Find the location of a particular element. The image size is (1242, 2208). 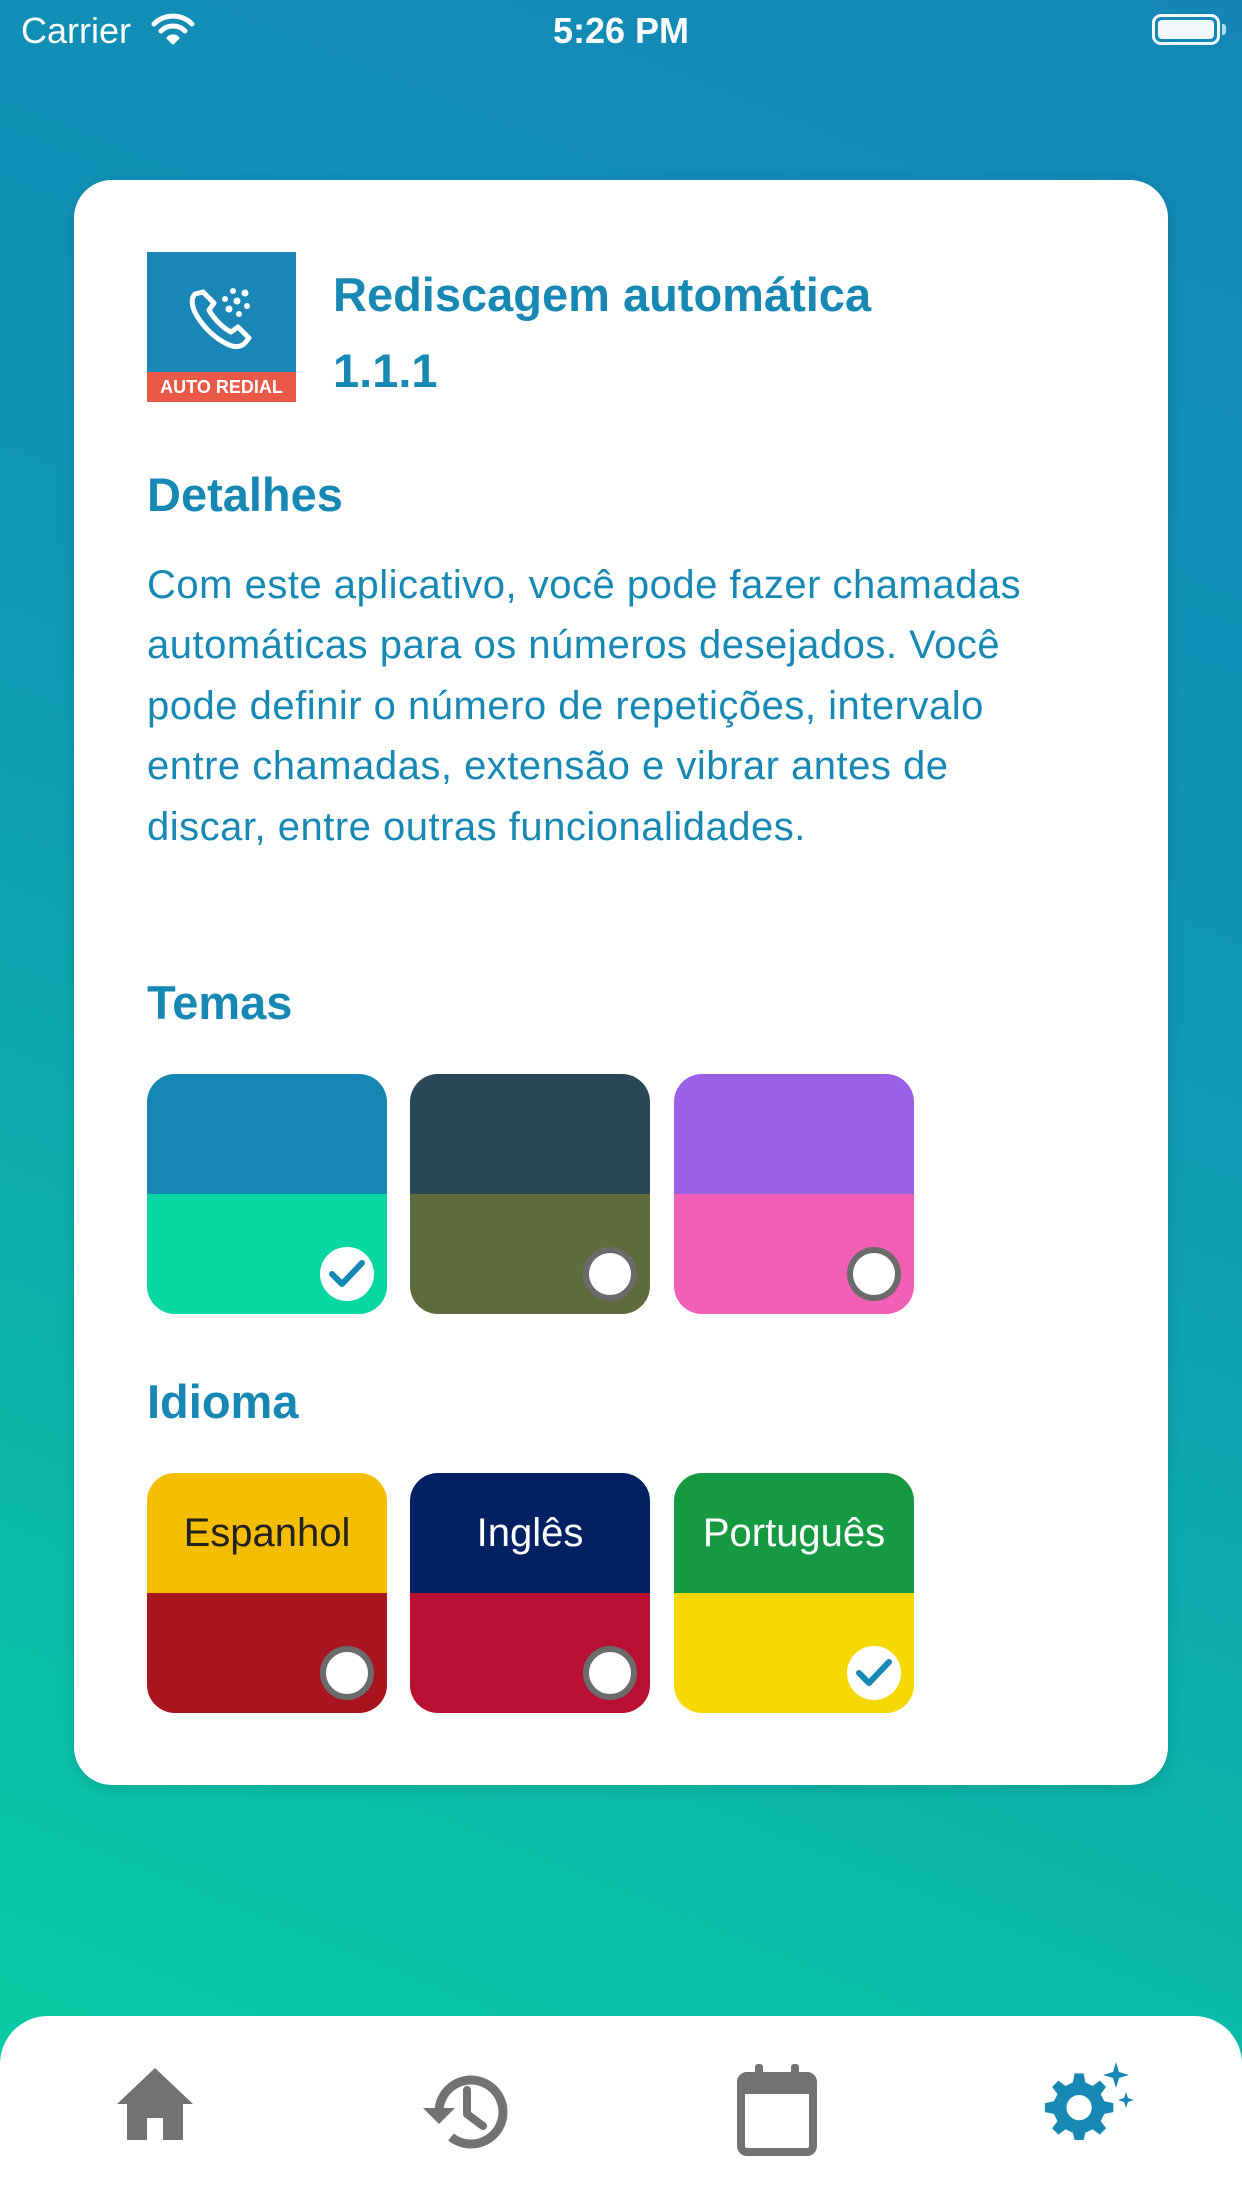

app-name: Rediscagem automática is located at coordinates (602, 294).